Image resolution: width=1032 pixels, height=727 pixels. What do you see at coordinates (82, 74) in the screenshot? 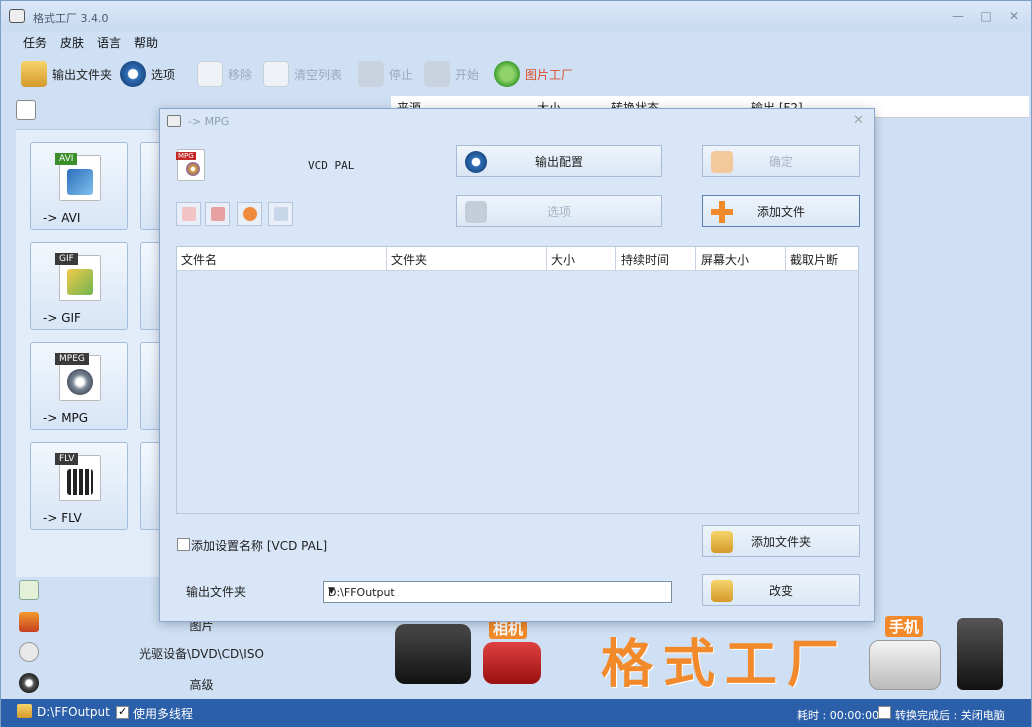
I see `output-folder-label: 输出文件夹` at bounding box center [82, 74].